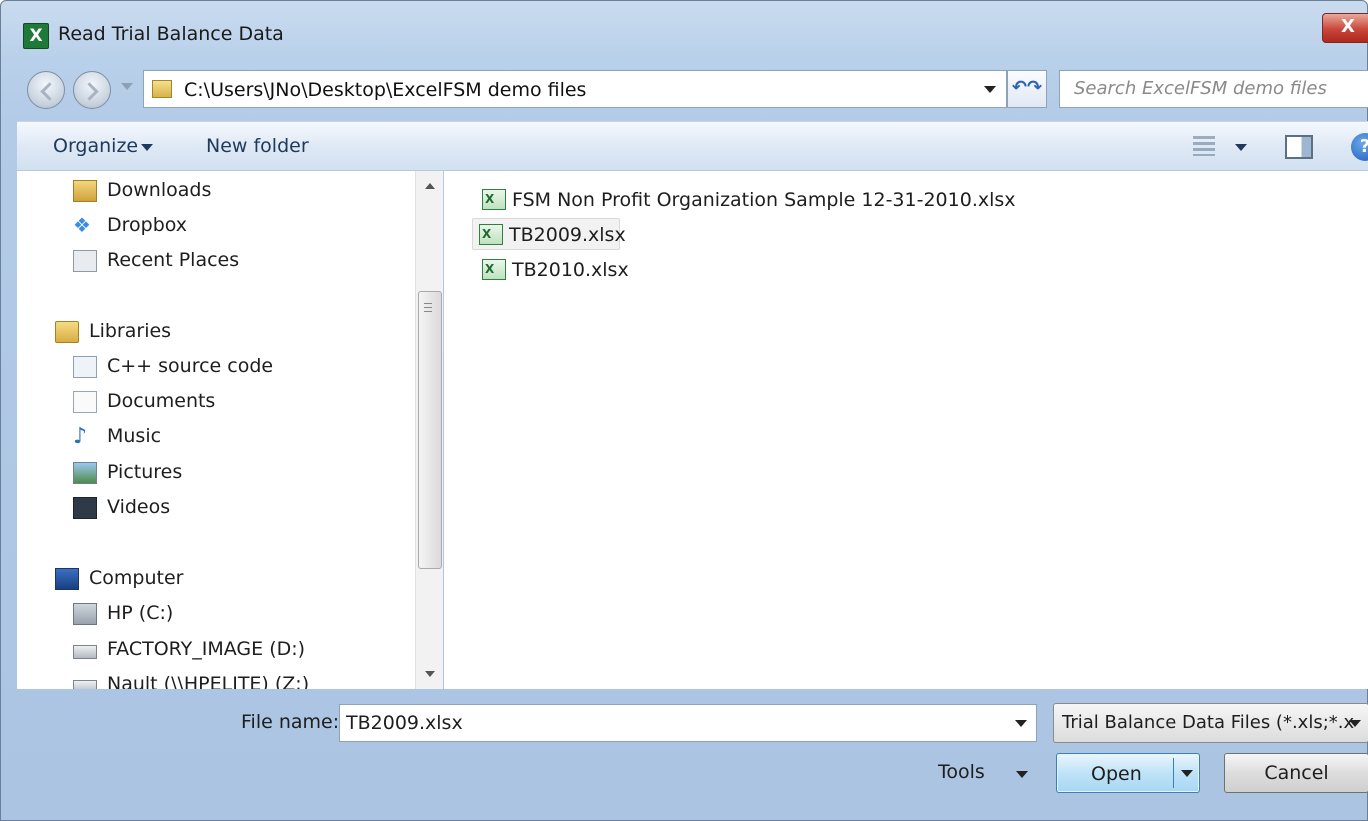 The height and width of the screenshot is (821, 1368). I want to click on computer-icon, so click(67, 579).